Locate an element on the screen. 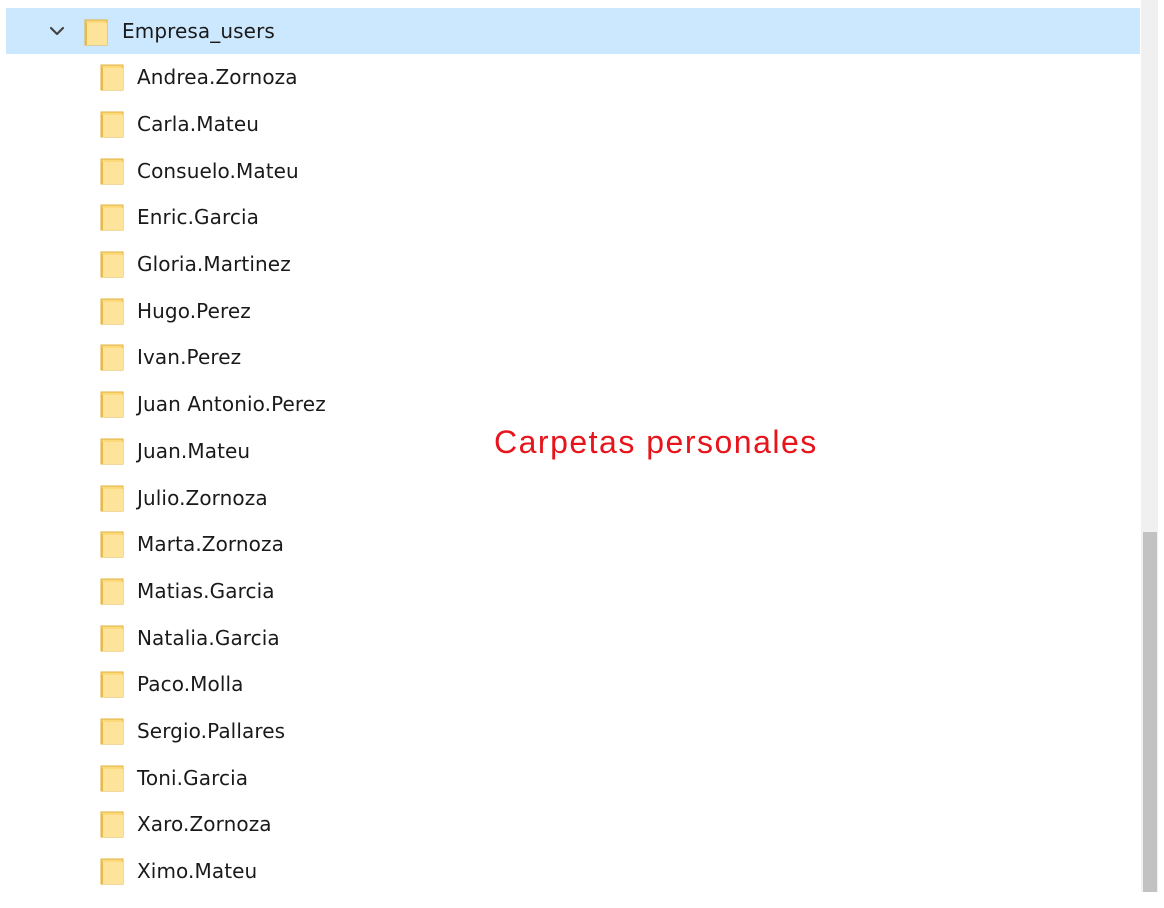  tree-item-sergio-pallares: Sergio.Pallares is located at coordinates (573, 731).